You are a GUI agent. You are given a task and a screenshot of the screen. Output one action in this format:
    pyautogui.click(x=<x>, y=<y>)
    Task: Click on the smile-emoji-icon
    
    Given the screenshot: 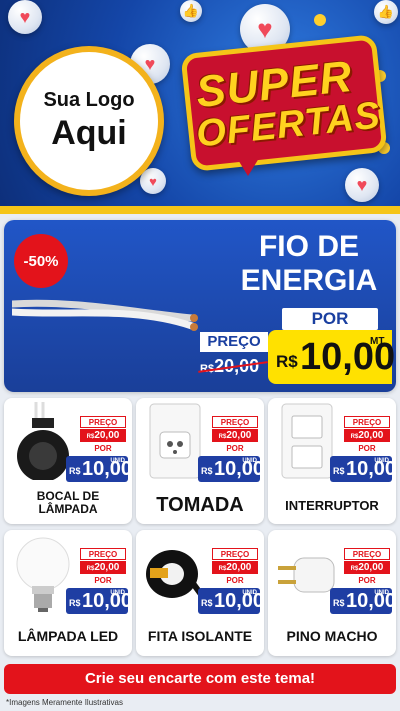 What is the action you would take?
    pyautogui.click(x=320, y=20)
    